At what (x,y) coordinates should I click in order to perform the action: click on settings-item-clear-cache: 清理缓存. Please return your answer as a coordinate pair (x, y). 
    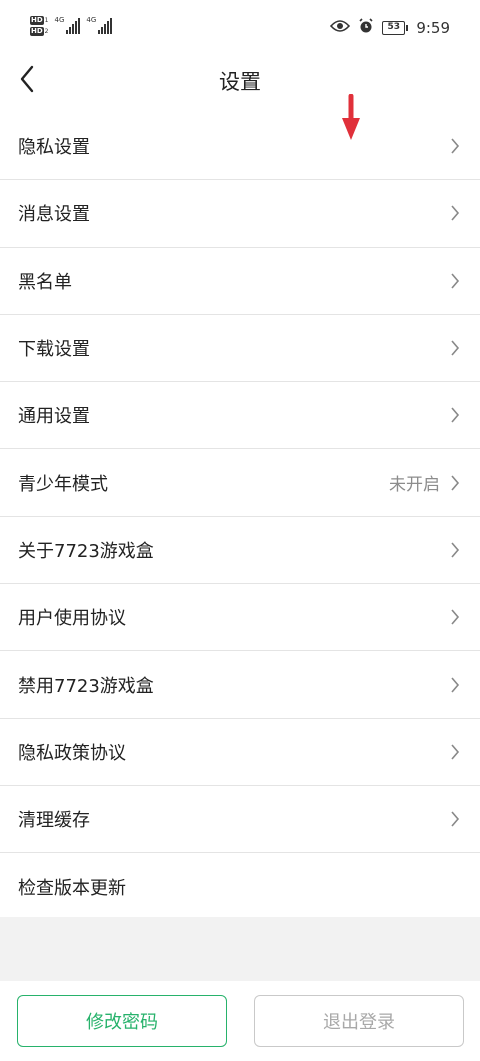
    Looking at the image, I should click on (240, 820).